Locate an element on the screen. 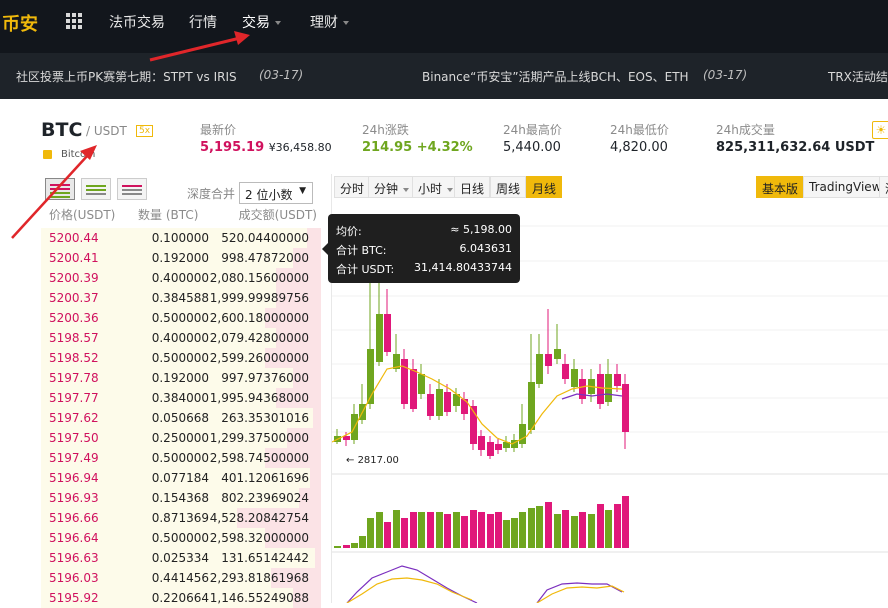  ask-qty: 0.050668 is located at coordinates (180, 418).